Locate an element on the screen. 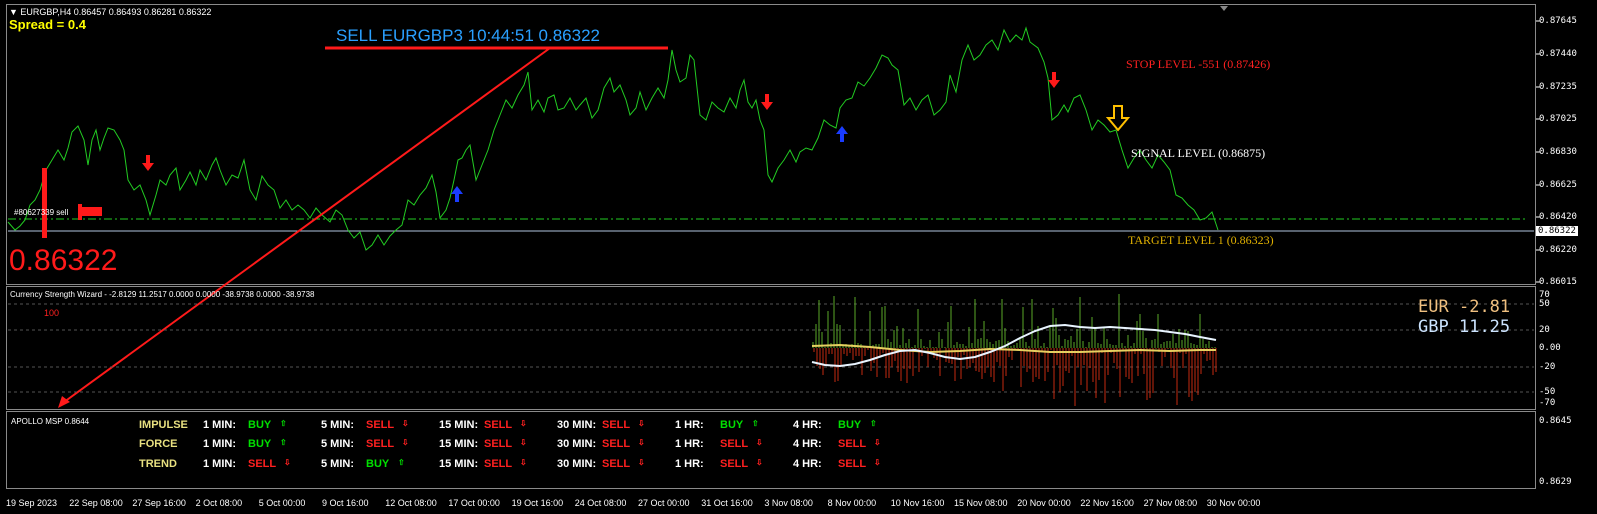 This screenshot has height=514, width=1597. ind-tick: 0.00 is located at coordinates (1550, 348).